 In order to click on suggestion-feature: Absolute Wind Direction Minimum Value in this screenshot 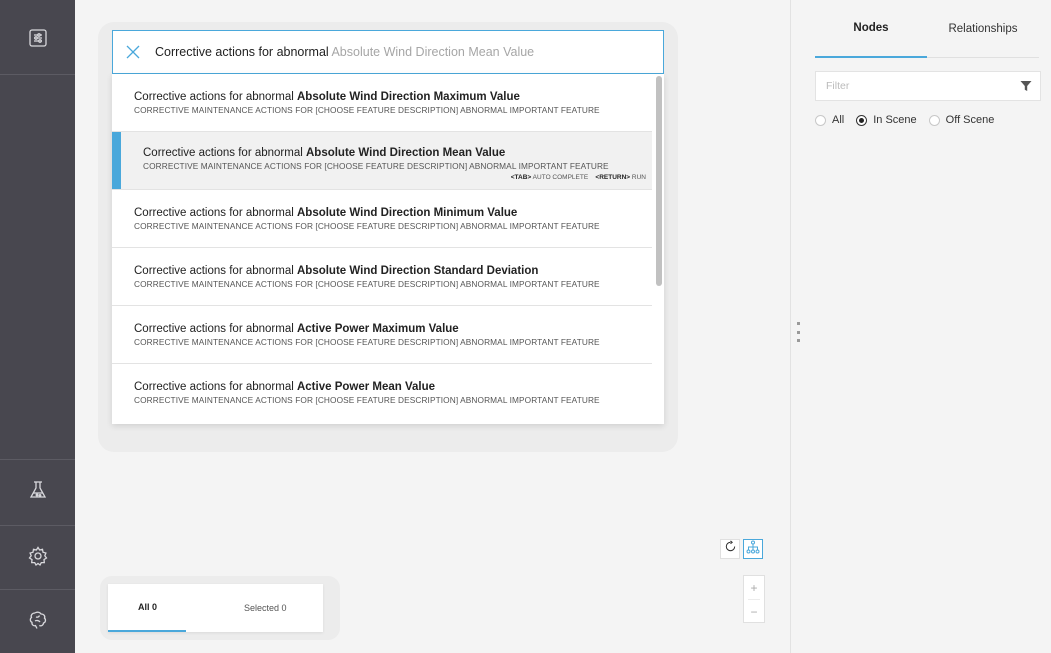, I will do `click(407, 213)`.